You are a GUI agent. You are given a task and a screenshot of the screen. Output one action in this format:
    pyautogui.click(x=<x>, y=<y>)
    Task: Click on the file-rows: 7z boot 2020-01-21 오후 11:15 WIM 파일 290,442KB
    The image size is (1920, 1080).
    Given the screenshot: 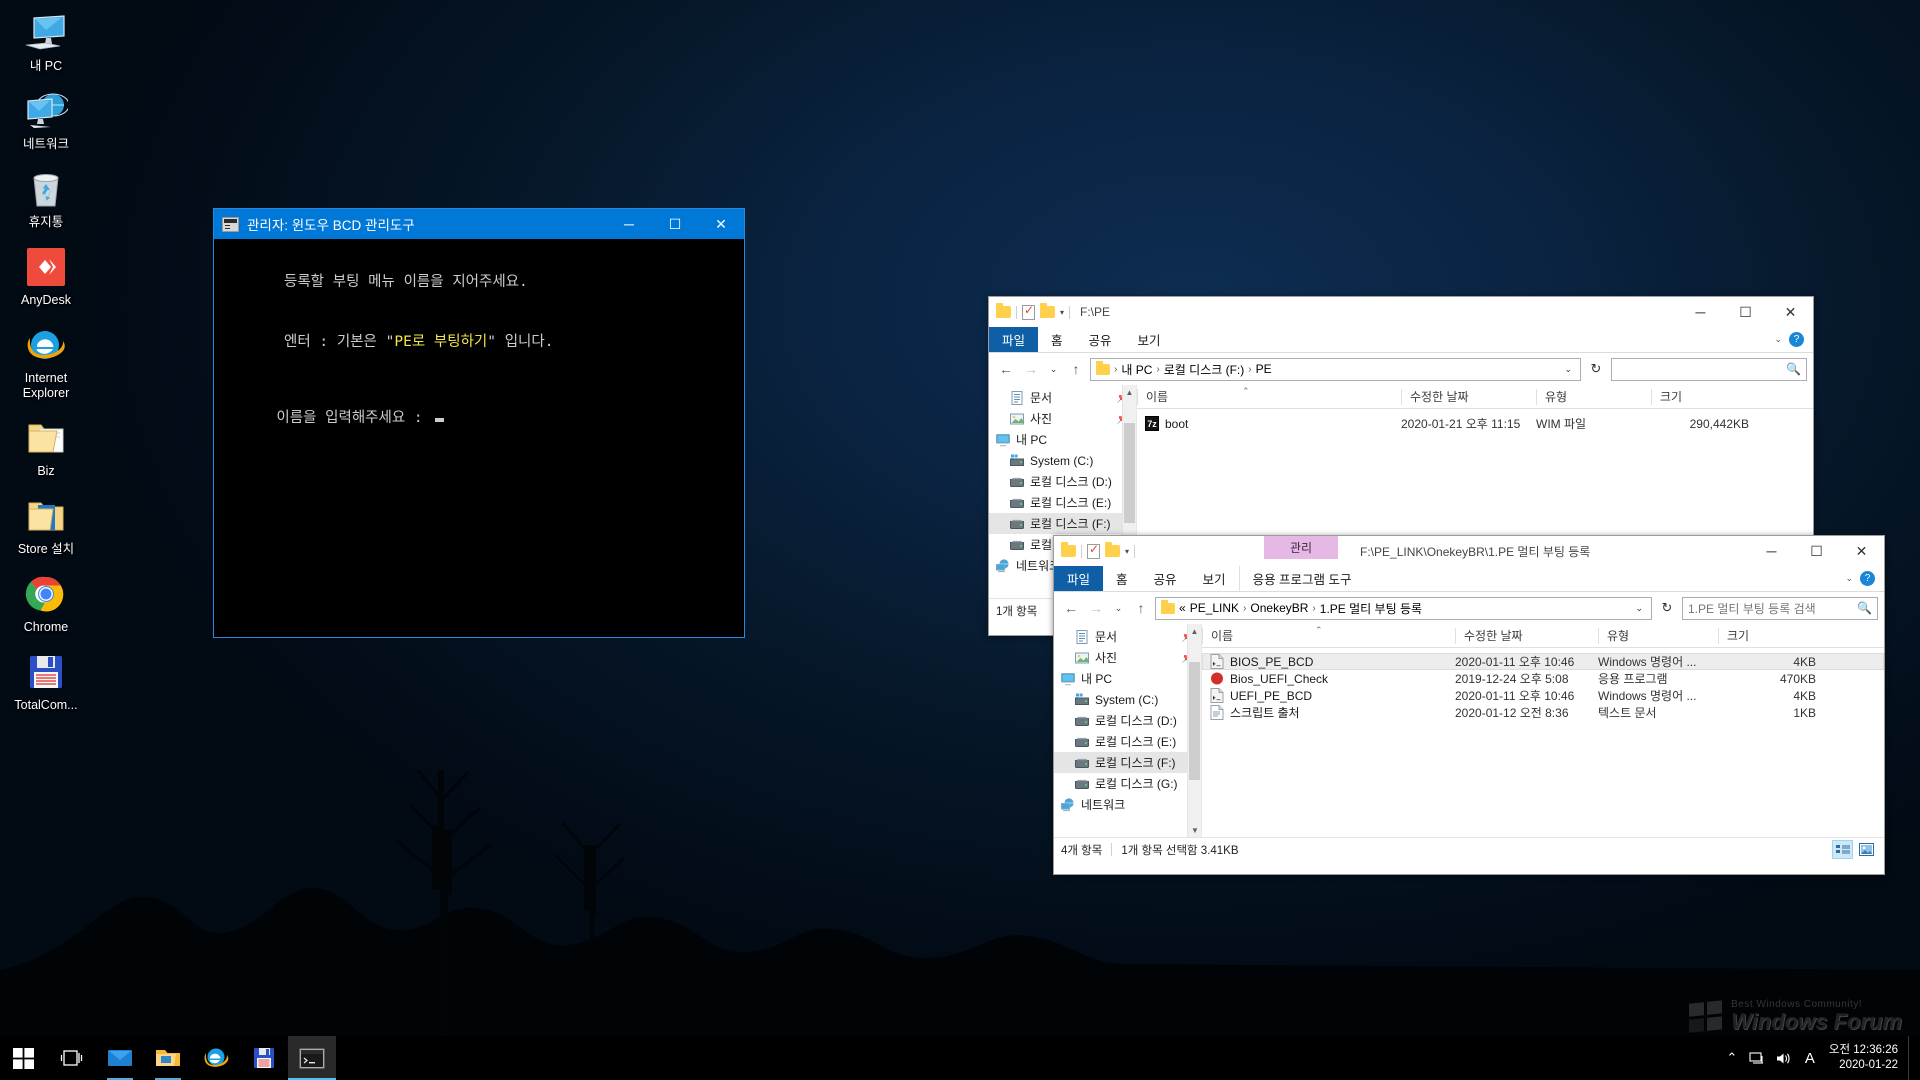 What is the action you would take?
    pyautogui.click(x=1475, y=420)
    